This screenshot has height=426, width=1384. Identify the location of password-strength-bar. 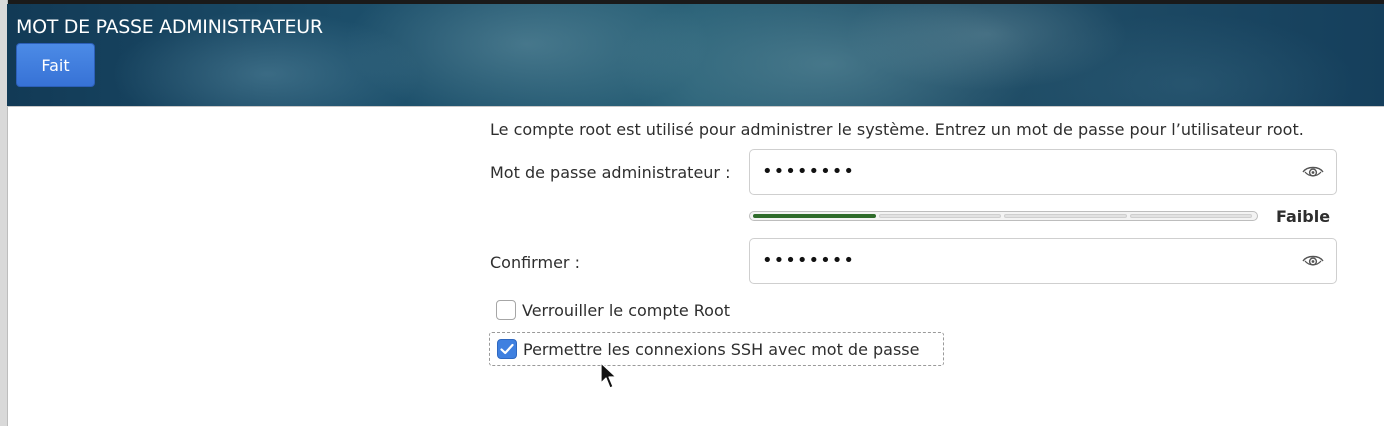
(1003, 216).